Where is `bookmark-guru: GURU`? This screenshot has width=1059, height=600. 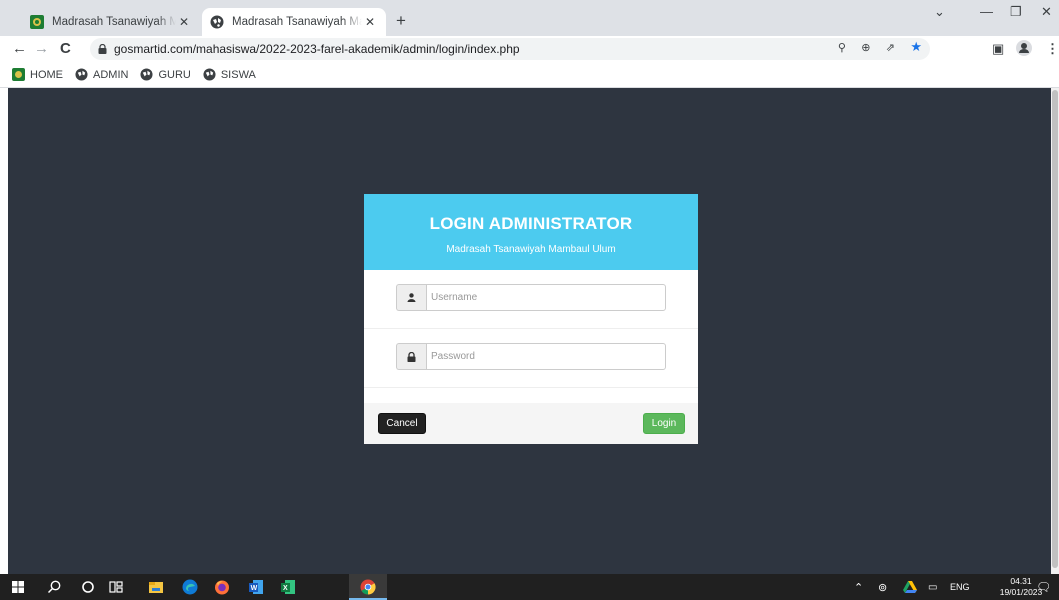
bookmark-guru: GURU is located at coordinates (165, 74).